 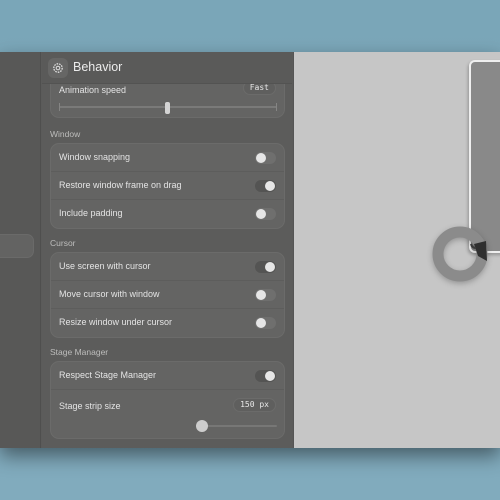 I want to click on stage-strip-label: Stage strip size, so click(x=90, y=406).